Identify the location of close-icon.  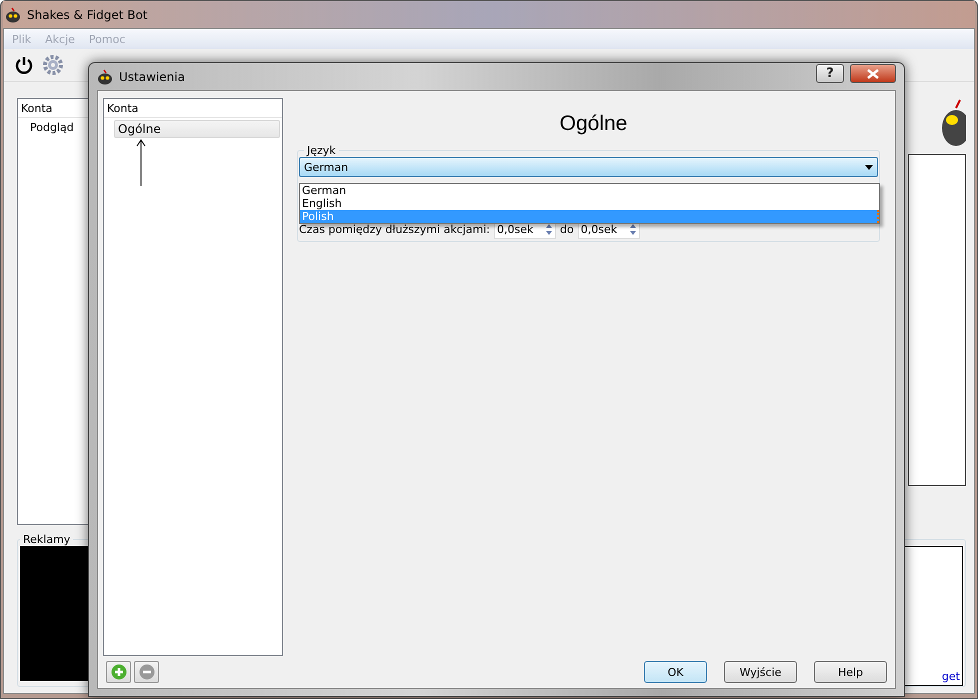
(873, 73).